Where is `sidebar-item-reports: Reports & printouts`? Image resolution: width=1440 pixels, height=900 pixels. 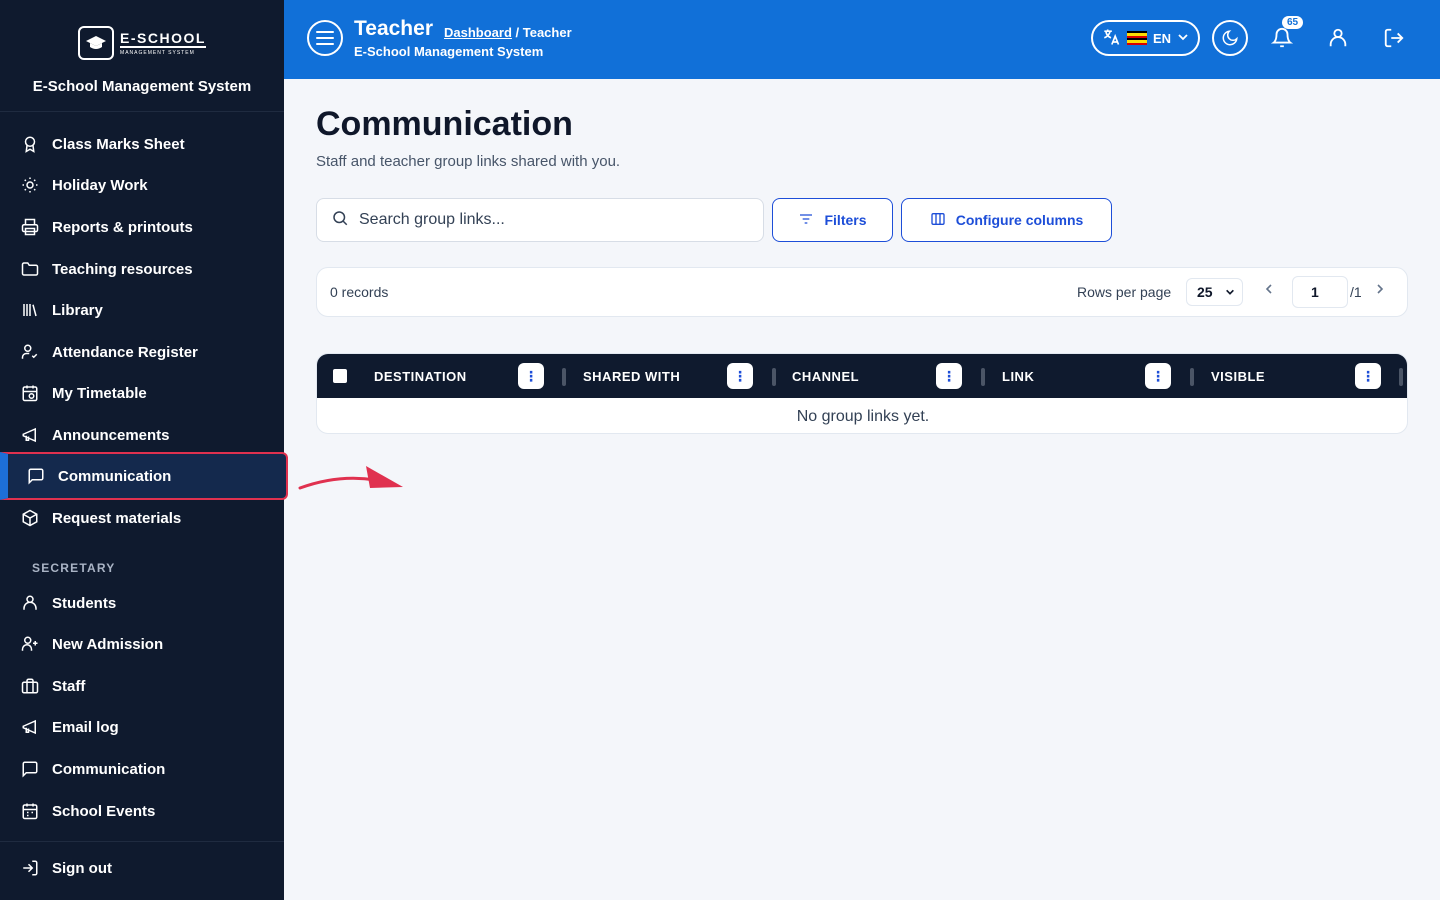
sidebar-item-reports: Reports & printouts is located at coordinates (142, 227).